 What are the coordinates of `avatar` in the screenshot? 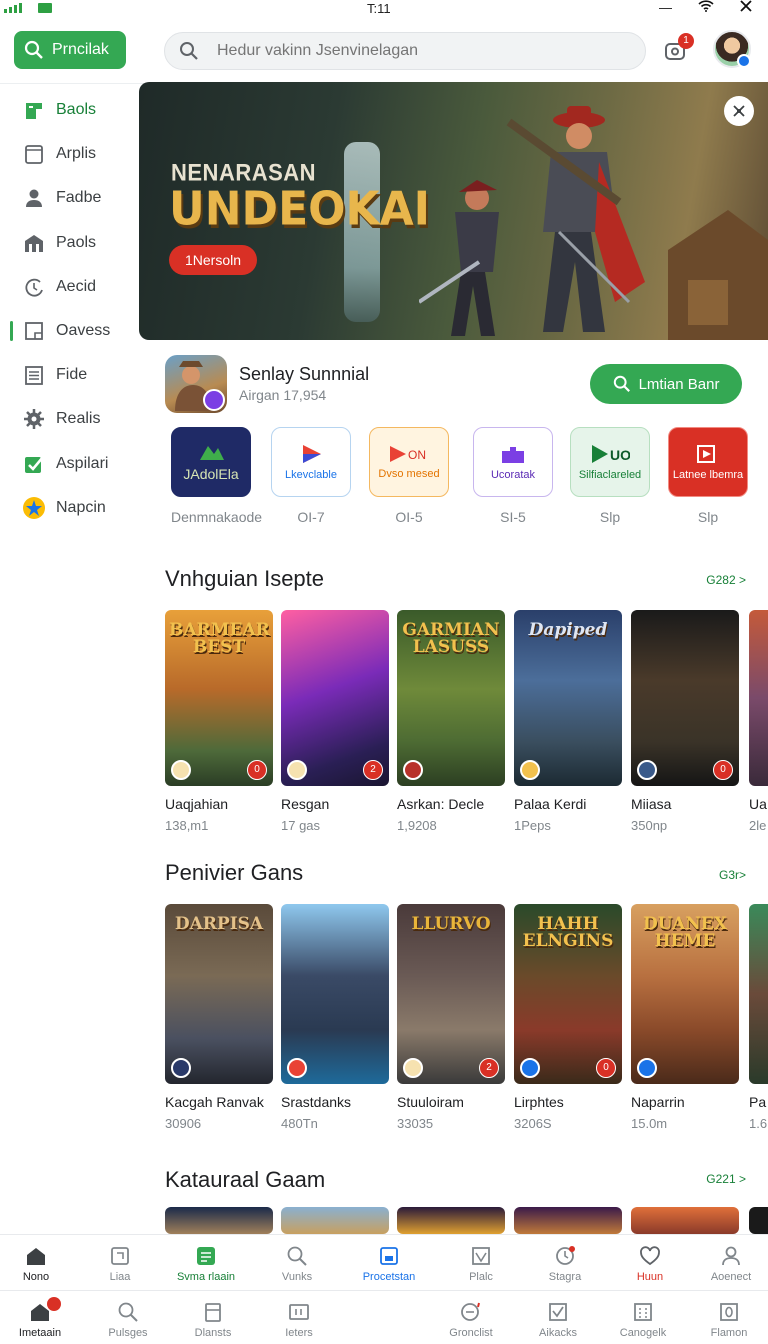 It's located at (732, 49).